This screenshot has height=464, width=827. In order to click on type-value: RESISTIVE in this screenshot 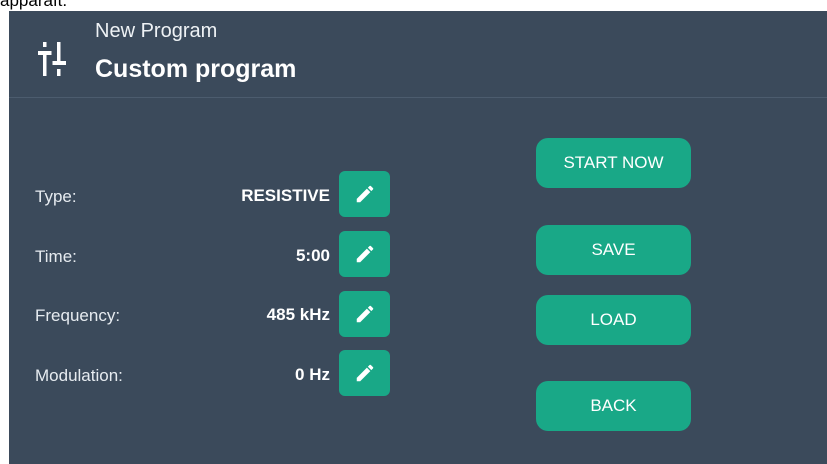, I will do `click(285, 195)`.